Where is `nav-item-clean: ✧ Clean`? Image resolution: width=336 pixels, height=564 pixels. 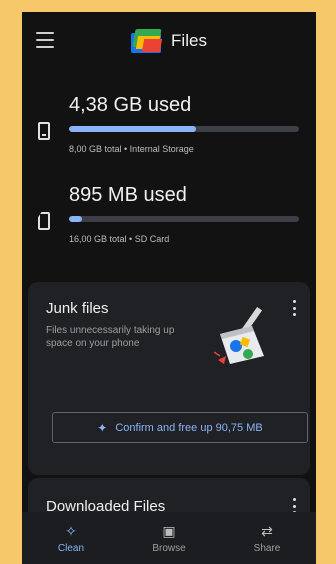
nav-item-clean: ✧ Clean is located at coordinates (71, 538).